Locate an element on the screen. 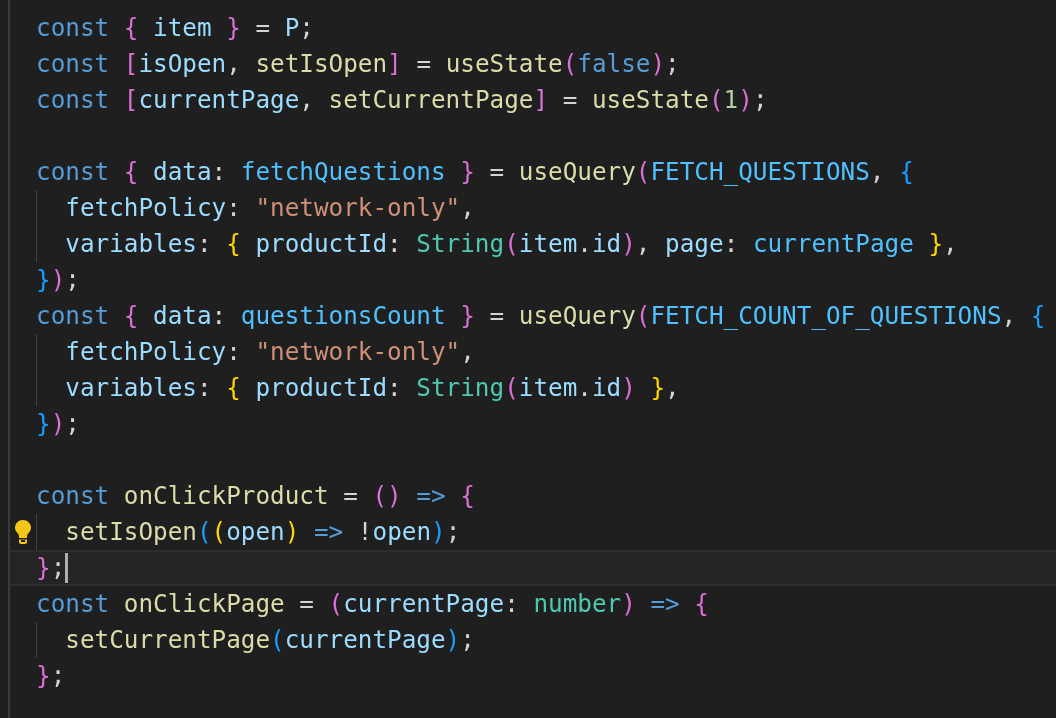 This screenshot has width=1056, height=718. code-line: const { item } = P; is located at coordinates (175, 28).